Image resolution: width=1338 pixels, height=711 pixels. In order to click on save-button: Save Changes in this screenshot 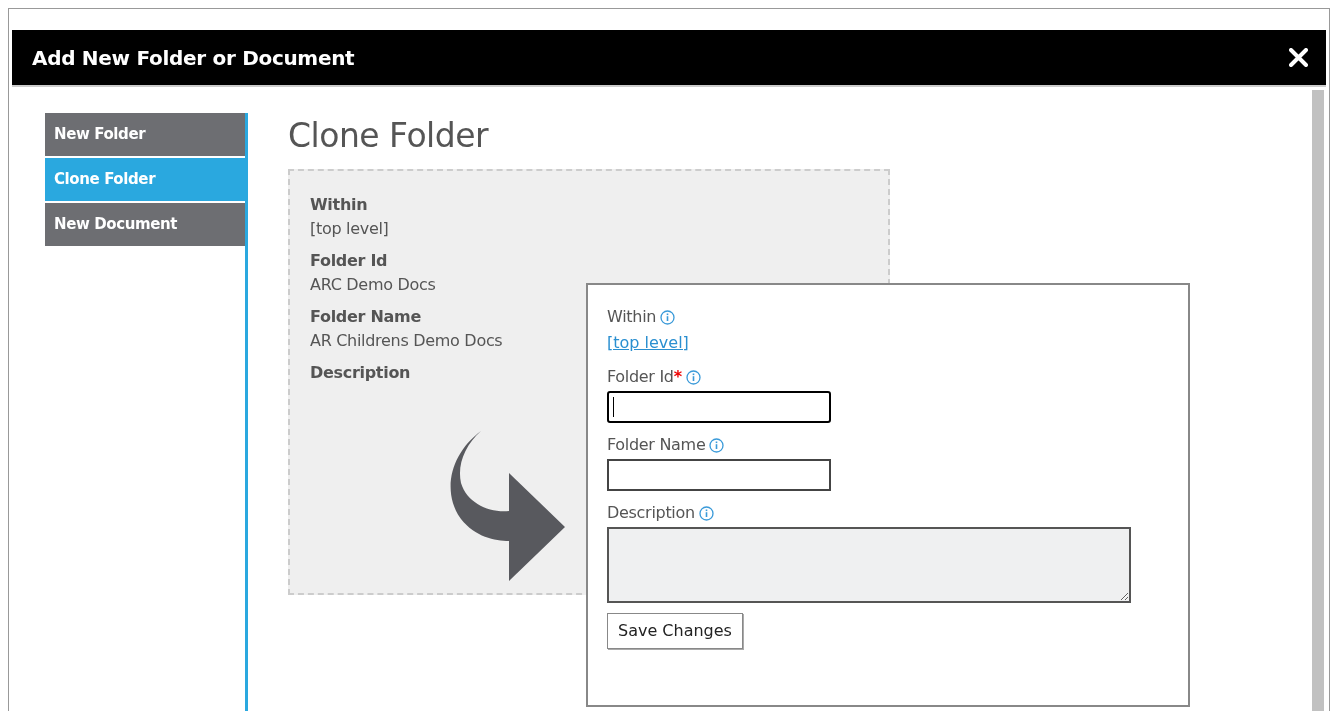, I will do `click(675, 631)`.